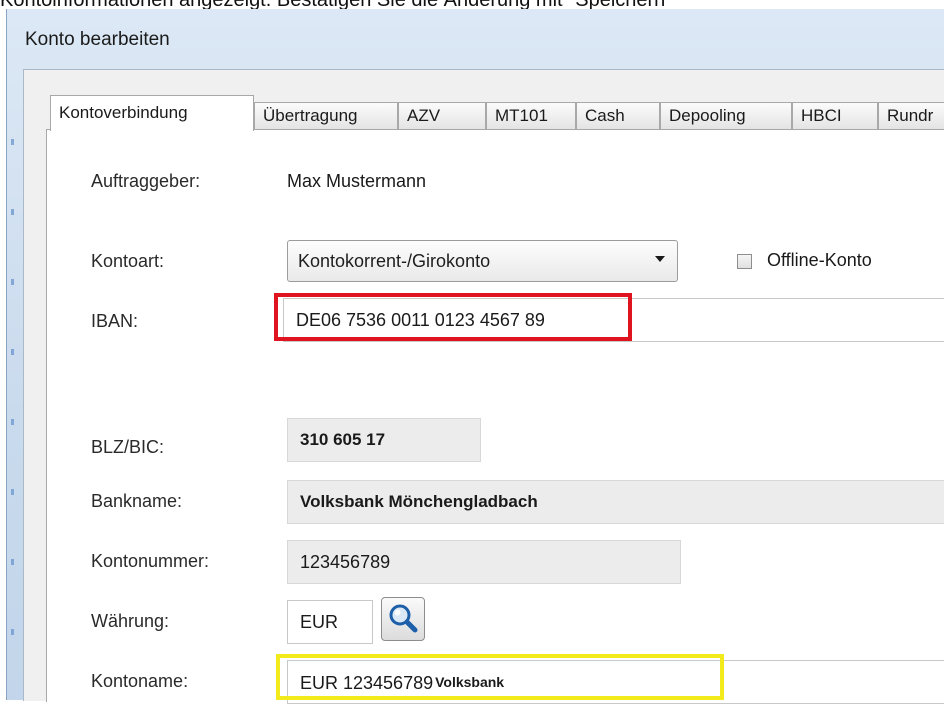  I want to click on kontoart-select: Kontokorrent-/Girokonto, so click(482, 261).